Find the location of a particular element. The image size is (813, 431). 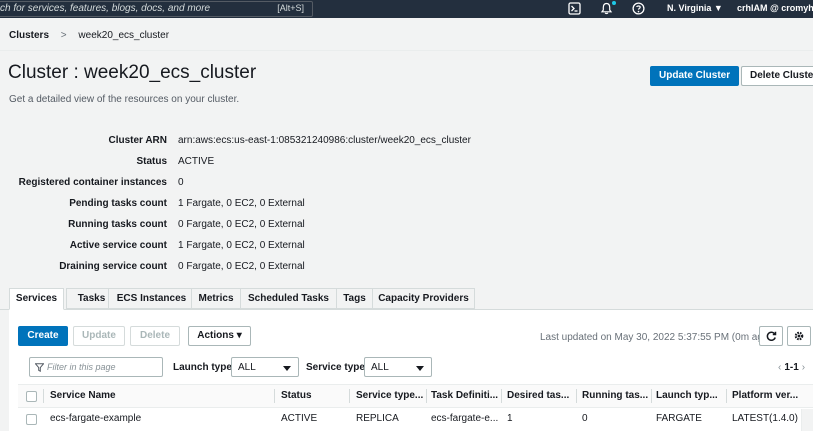

detail-row-status: Status ACTIVE is located at coordinates (107, 163).